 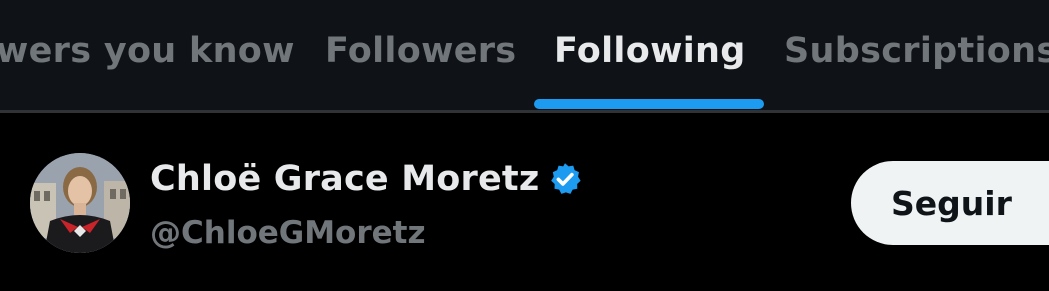 I want to click on name-line: Chloë Grace Moretz, so click(x=366, y=179).